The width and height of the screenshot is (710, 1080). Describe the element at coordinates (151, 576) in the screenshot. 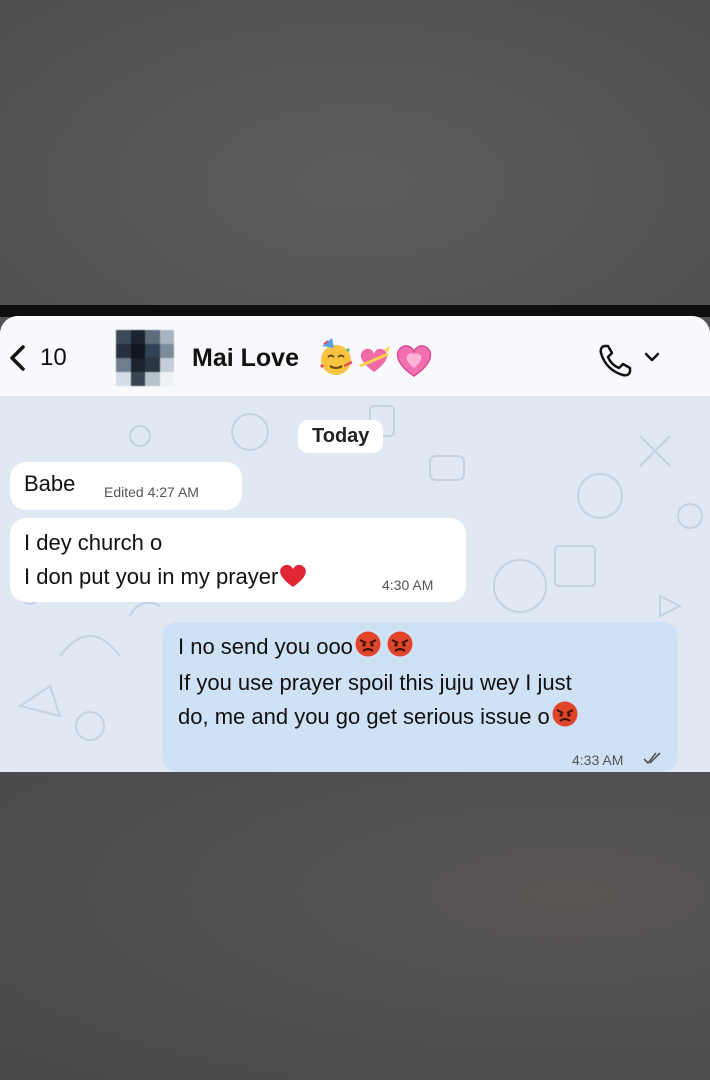

I see `message-text: I don put you in my prayer` at that location.